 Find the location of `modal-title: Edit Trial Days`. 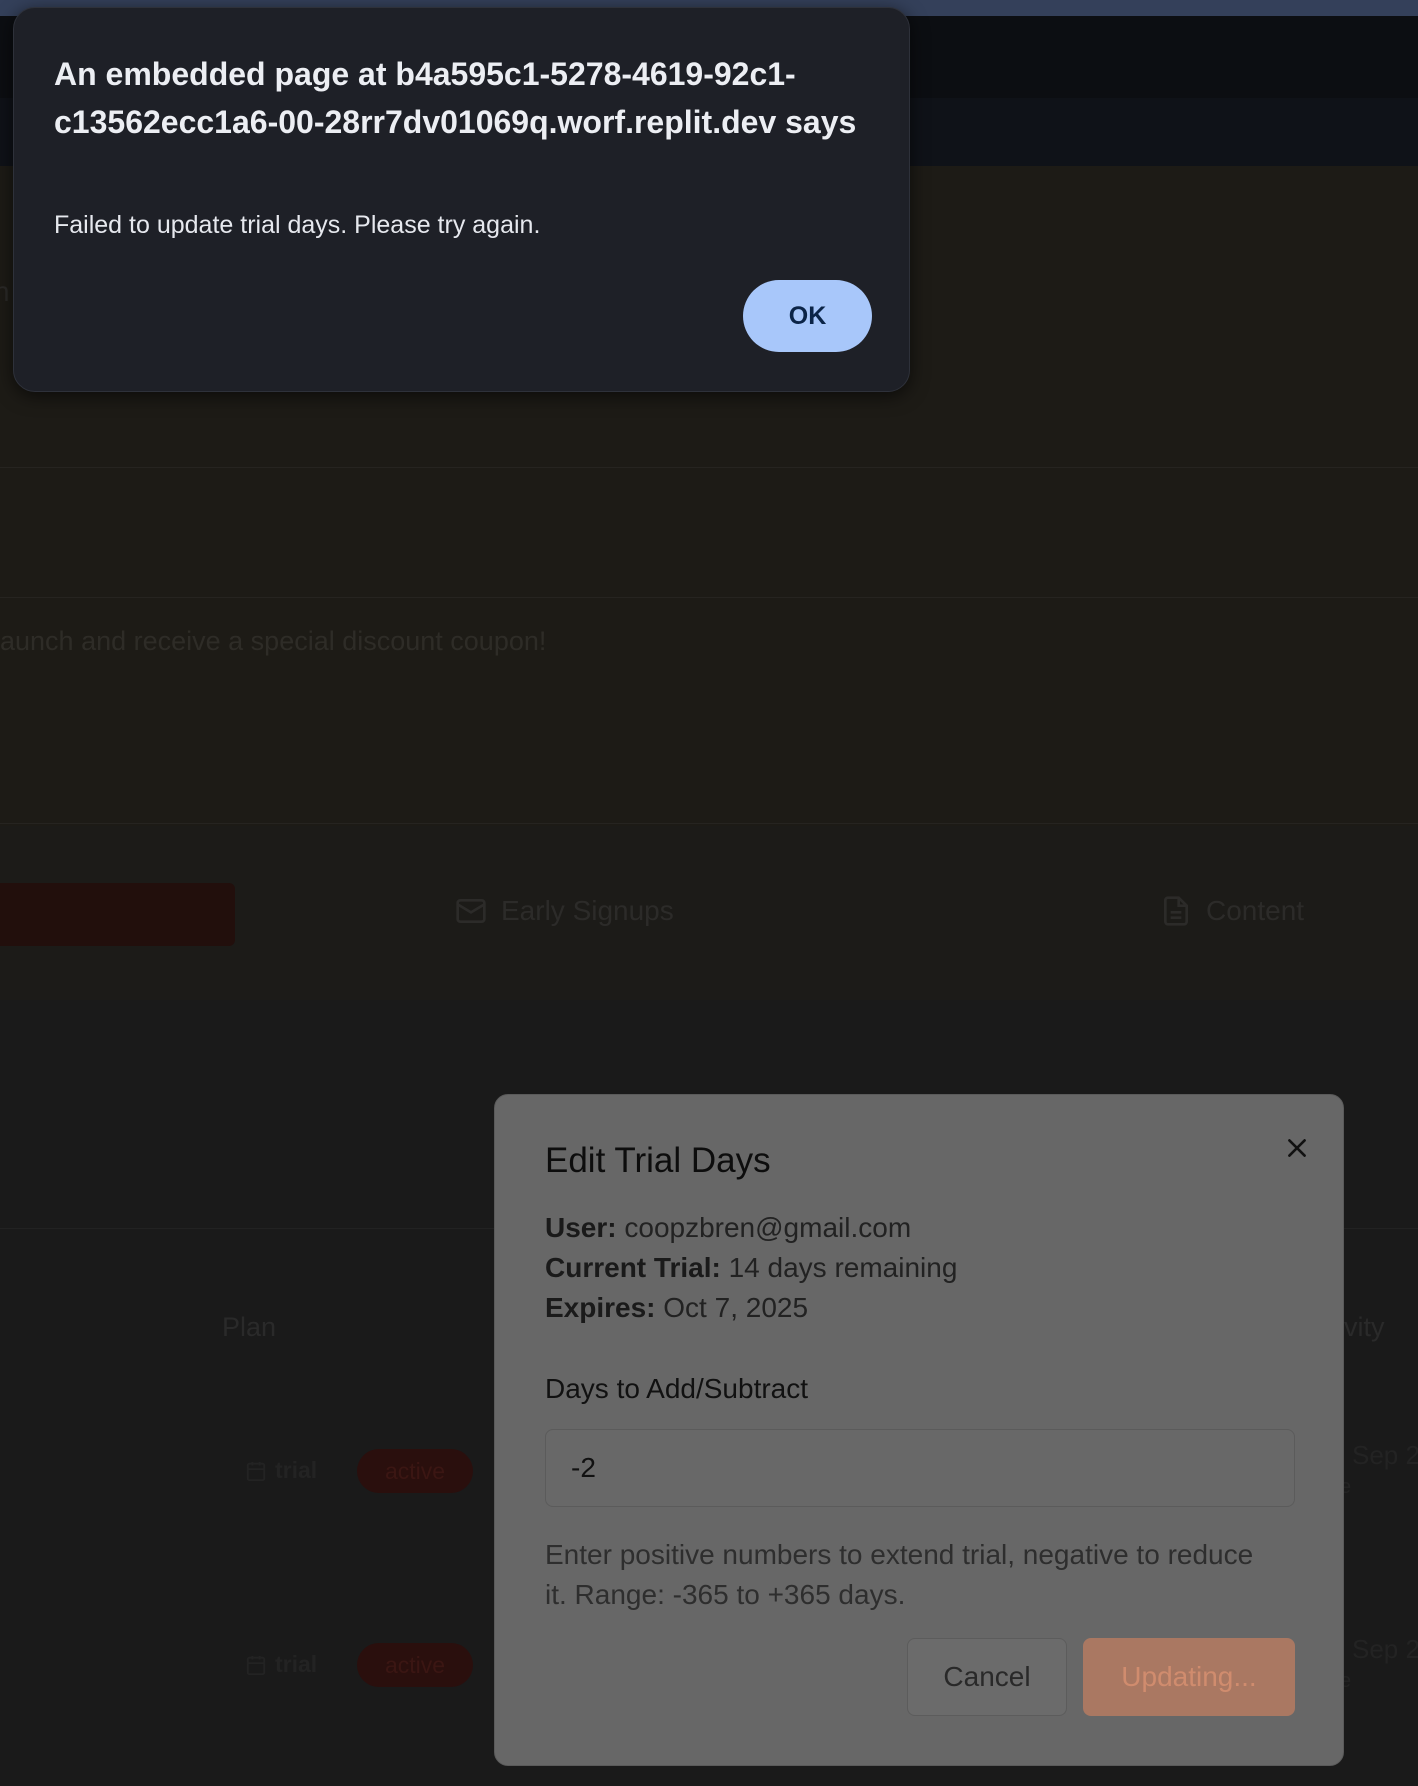

modal-title: Edit Trial Days is located at coordinates (658, 1160).